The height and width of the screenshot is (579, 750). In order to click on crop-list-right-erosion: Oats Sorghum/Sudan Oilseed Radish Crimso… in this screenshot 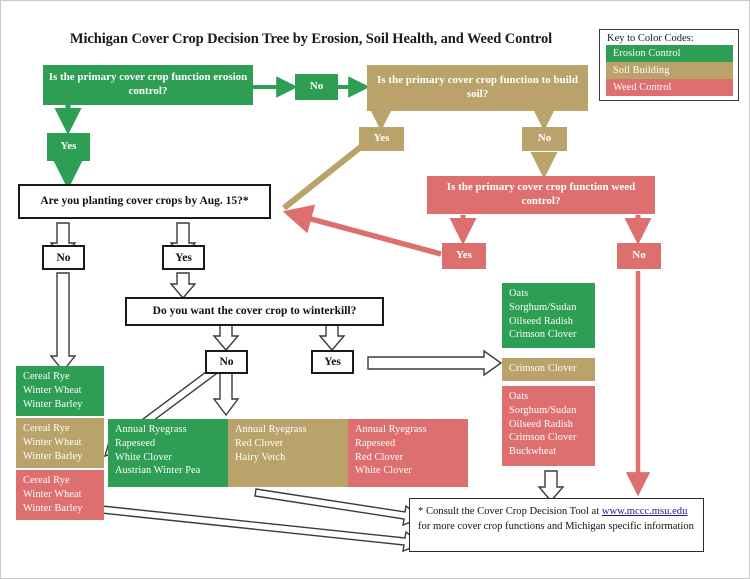, I will do `click(548, 315)`.